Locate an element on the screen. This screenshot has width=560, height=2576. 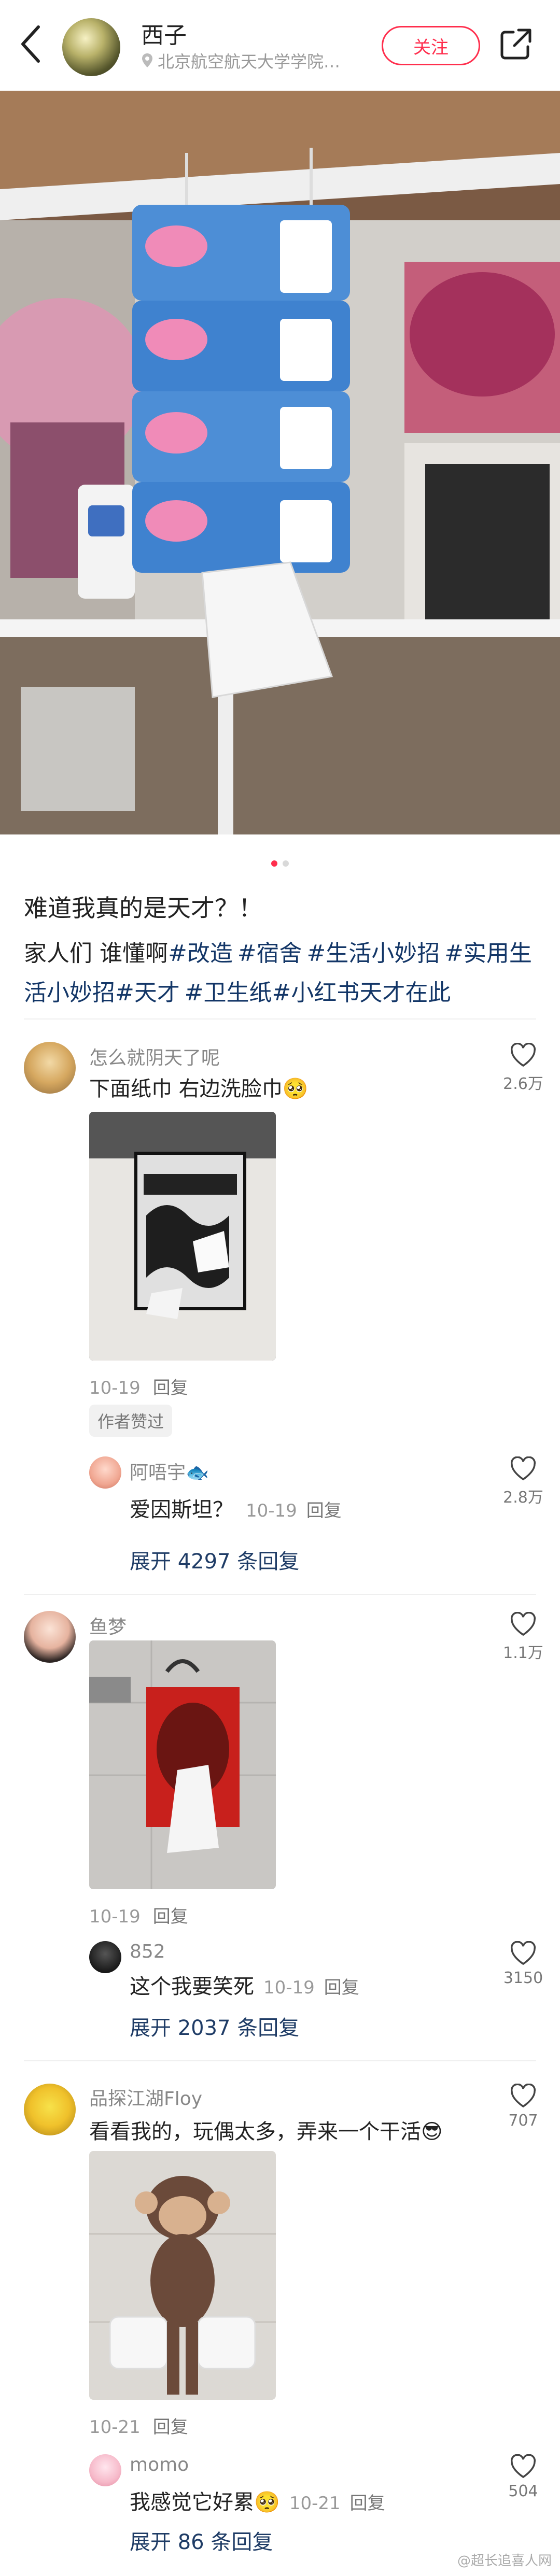
like-count: 707 is located at coordinates (523, 2121).